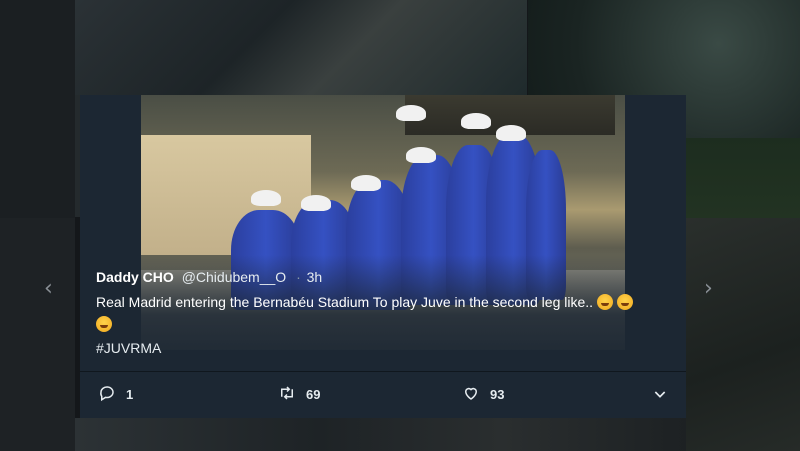 This screenshot has height=451, width=800. What do you see at coordinates (383, 348) in the screenshot?
I see `hashtag-link: #JUVRMA` at bounding box center [383, 348].